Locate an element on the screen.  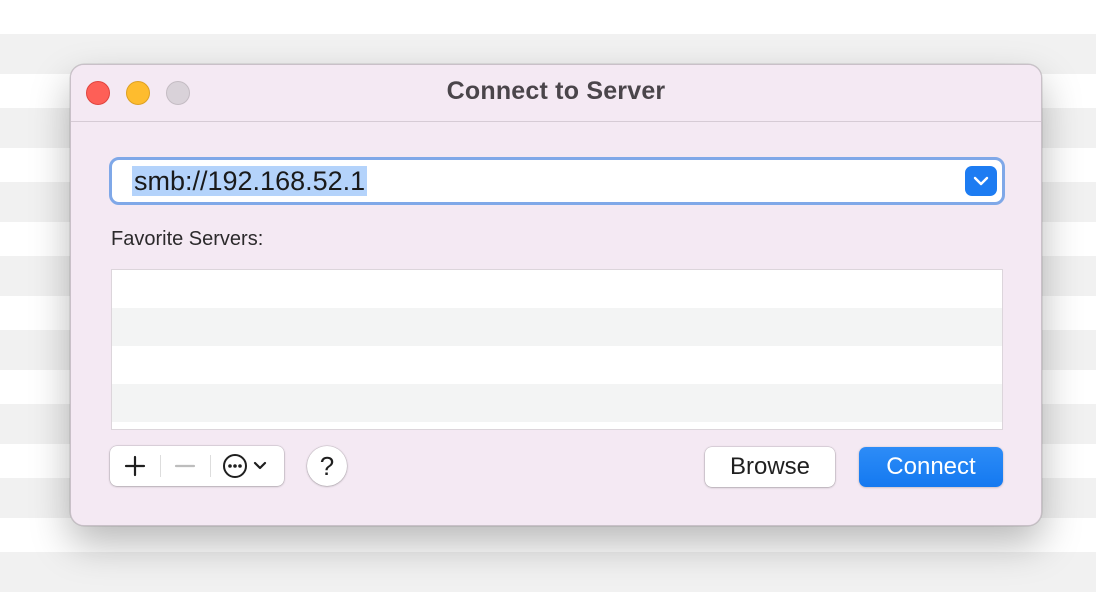
ellipsis-circle-icon is located at coordinates (245, 466).